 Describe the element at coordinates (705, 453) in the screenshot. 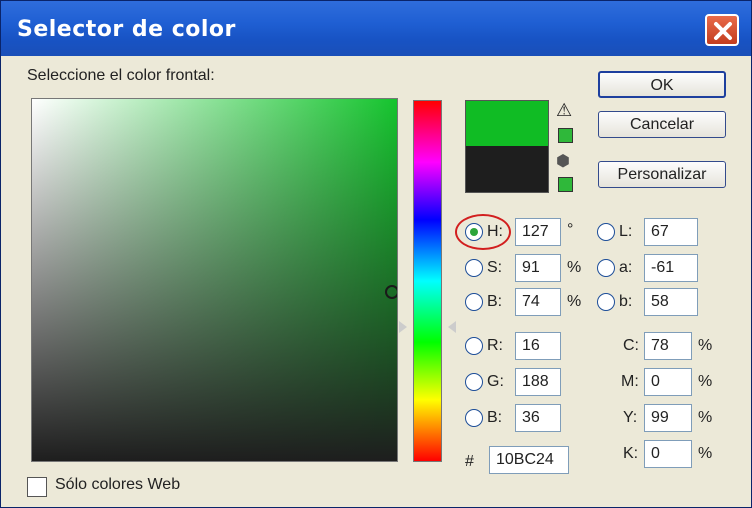

I see `unit-k: %` at that location.